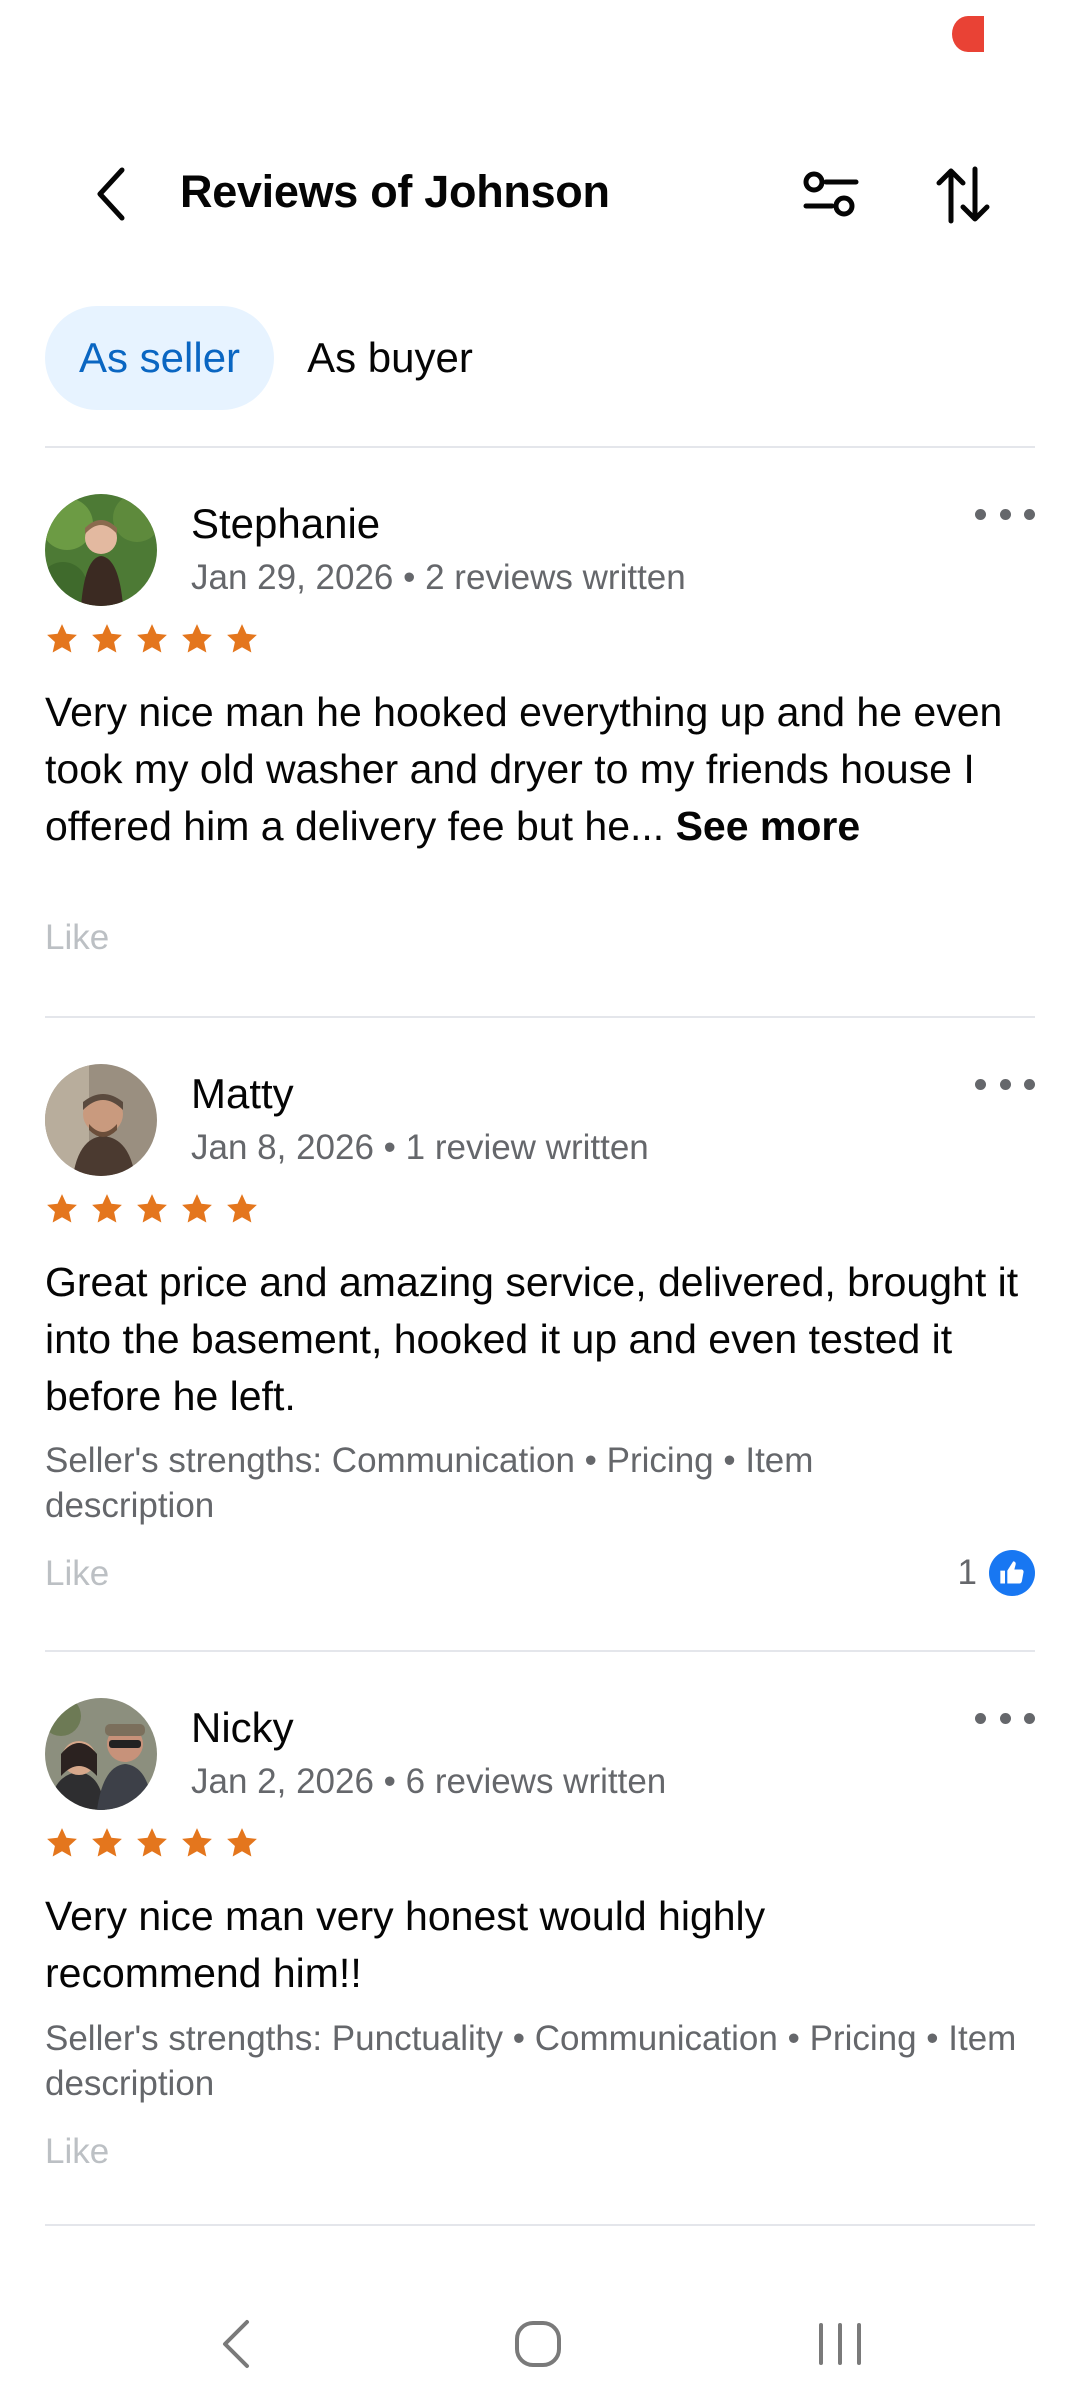 This screenshot has width=1080, height=2408. I want to click on page-title: Reviews of Johnson, so click(395, 191).